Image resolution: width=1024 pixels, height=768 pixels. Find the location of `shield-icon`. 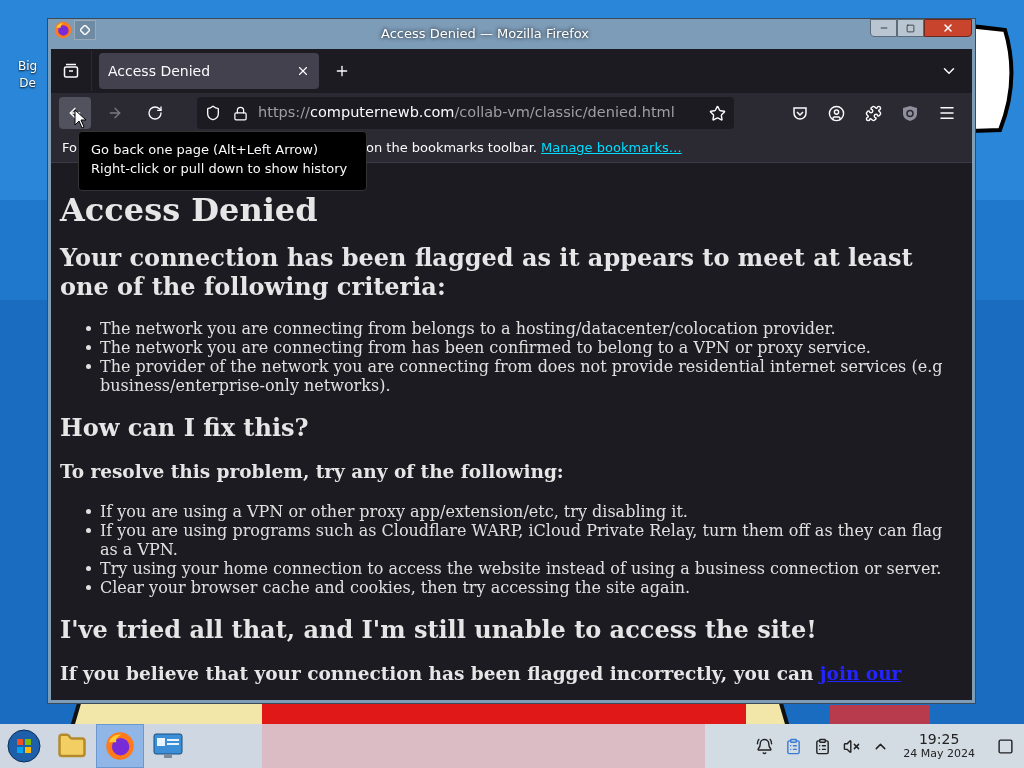

shield-icon is located at coordinates (213, 113).